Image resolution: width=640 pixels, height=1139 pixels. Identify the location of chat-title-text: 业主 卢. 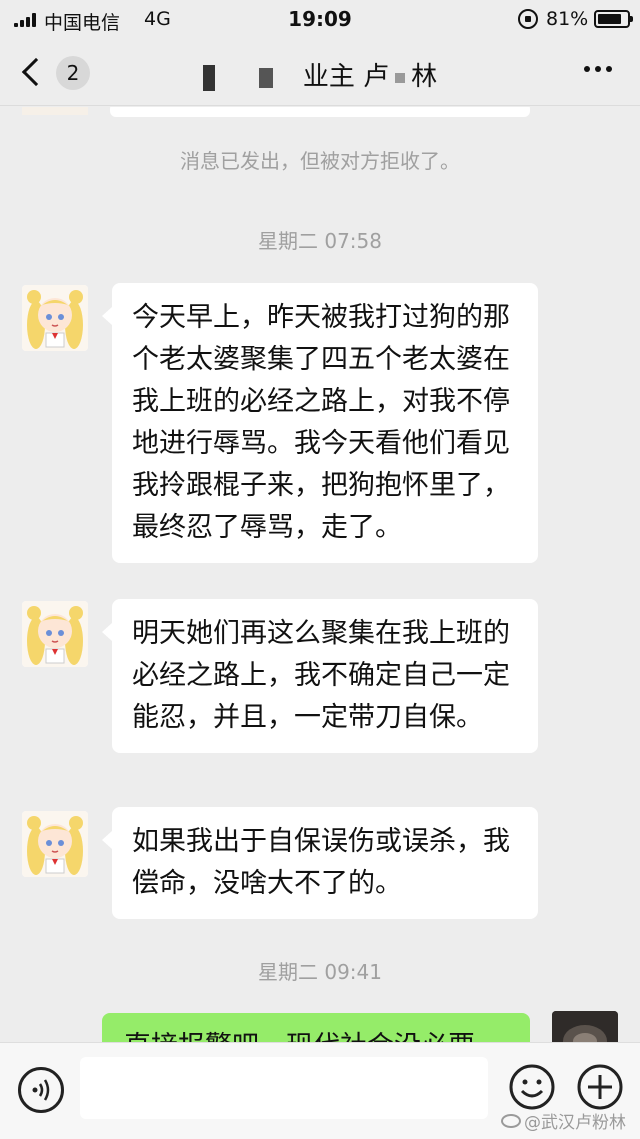
(346, 77).